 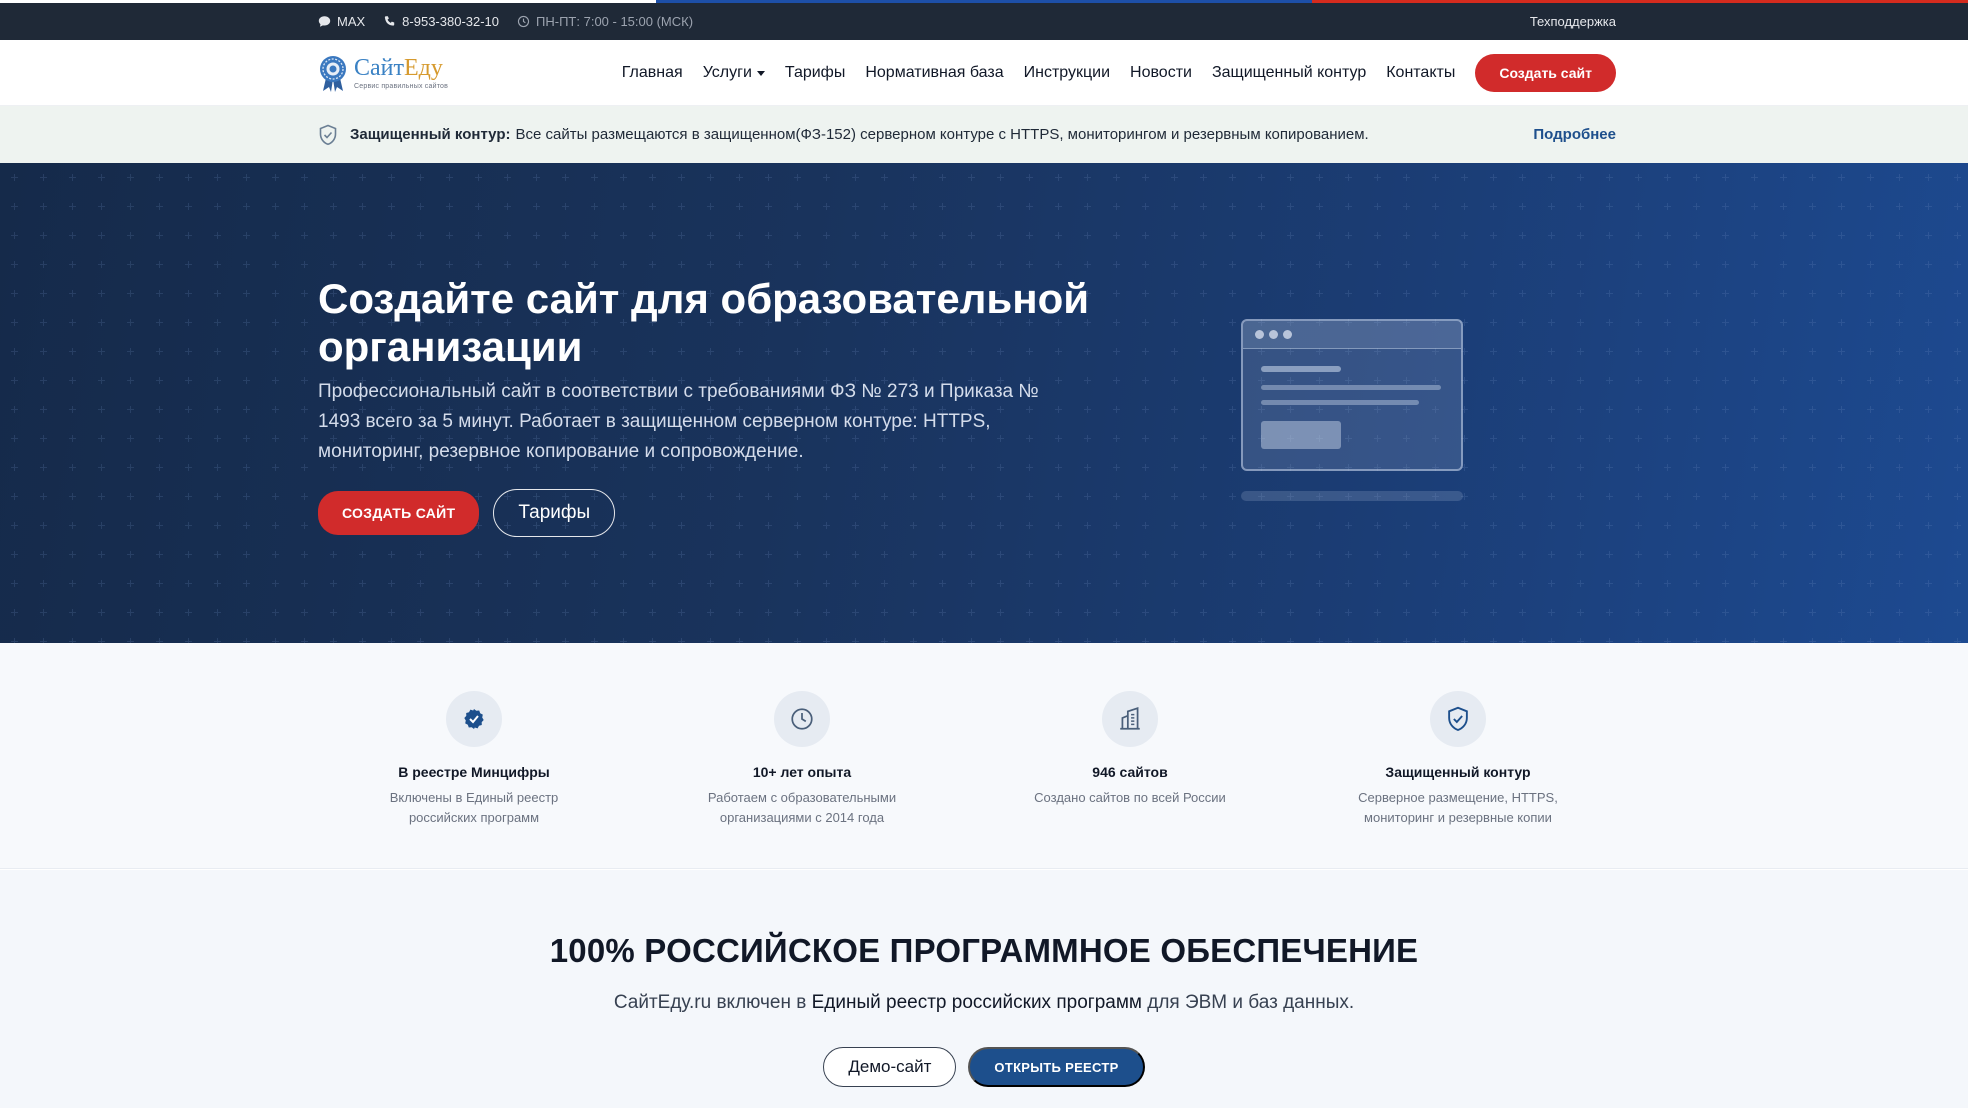 What do you see at coordinates (1545, 73) in the screenshot?
I see `create-site-button: Создать сайт` at bounding box center [1545, 73].